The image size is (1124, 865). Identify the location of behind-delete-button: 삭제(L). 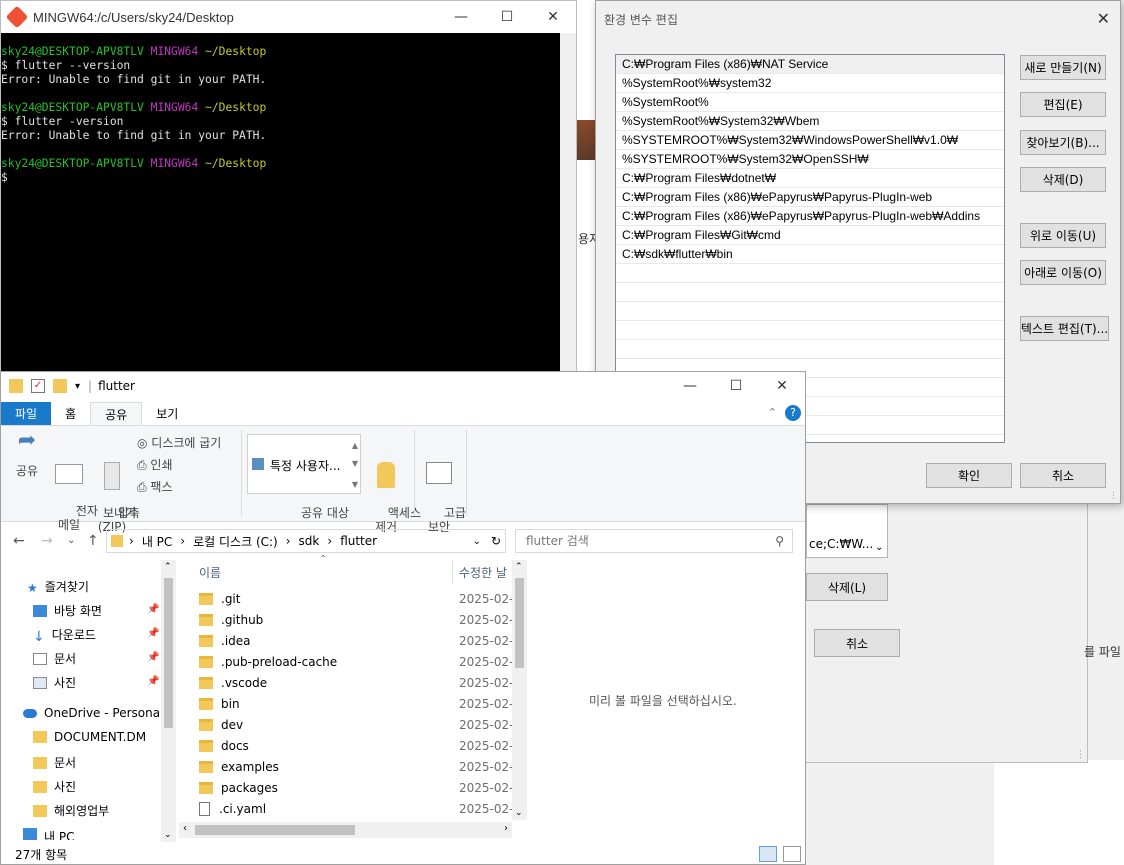
(847, 587).